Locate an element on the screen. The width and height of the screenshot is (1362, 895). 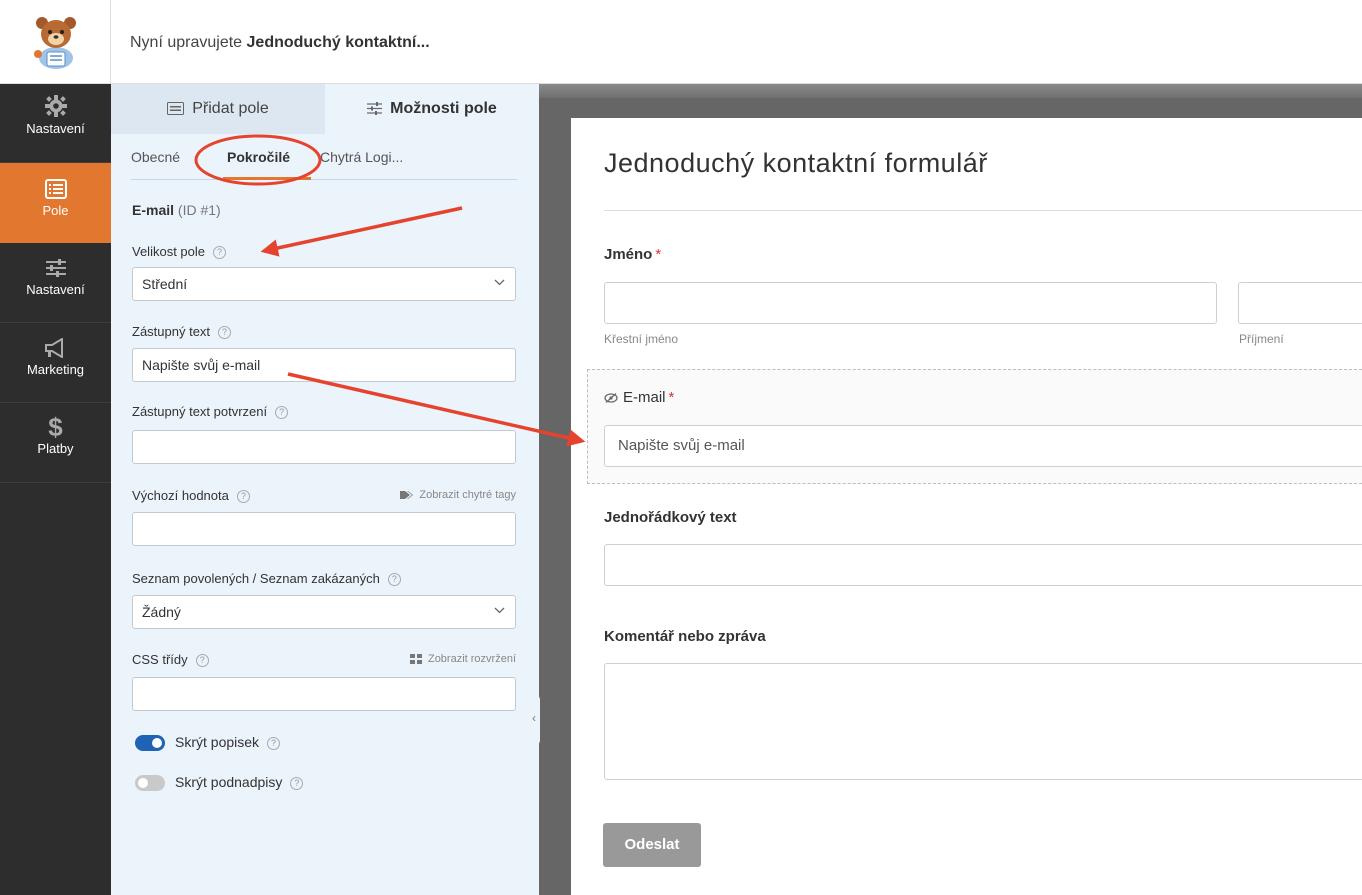
hide-label-text: Skrýt popisek? is located at coordinates (228, 742).